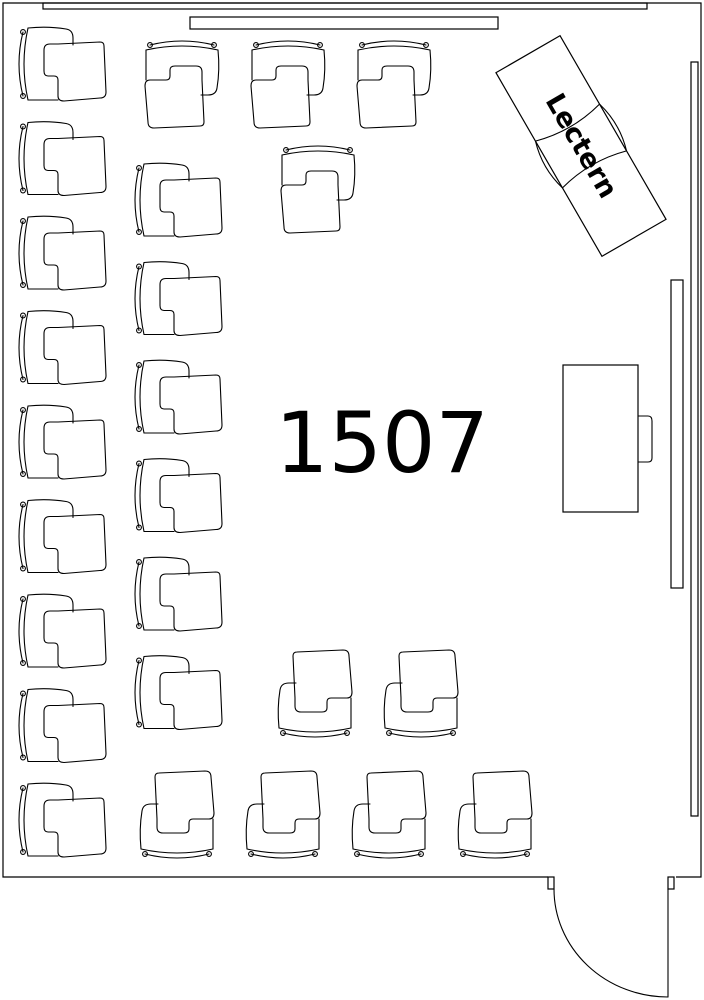 The height and width of the screenshot is (1000, 704). What do you see at coordinates (345, 6) in the screenshot?
I see `top-wall-panel` at bounding box center [345, 6].